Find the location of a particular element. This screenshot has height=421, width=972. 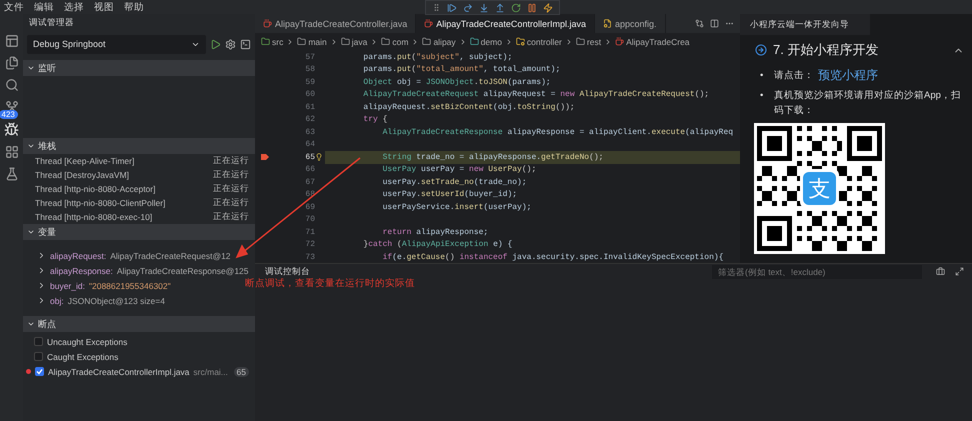

step-over-icon is located at coordinates (468, 7).